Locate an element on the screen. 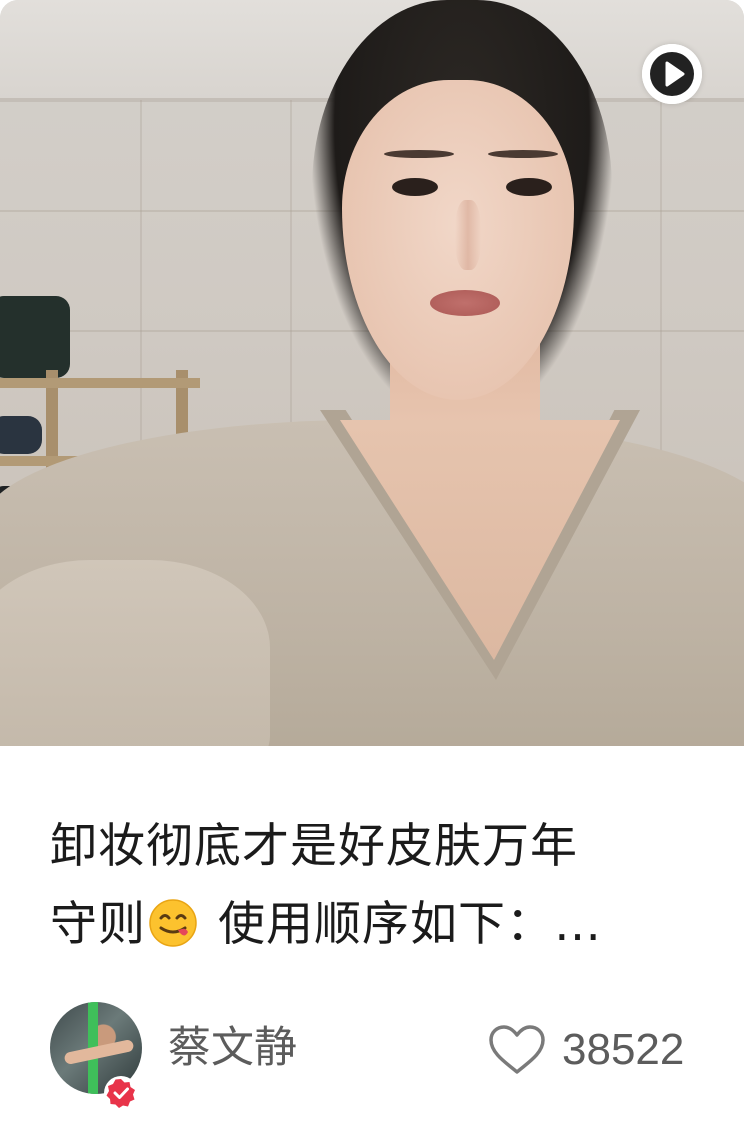 This screenshot has height=1146, width=744. author-name: 蔡文静 is located at coordinates (232, 1048).